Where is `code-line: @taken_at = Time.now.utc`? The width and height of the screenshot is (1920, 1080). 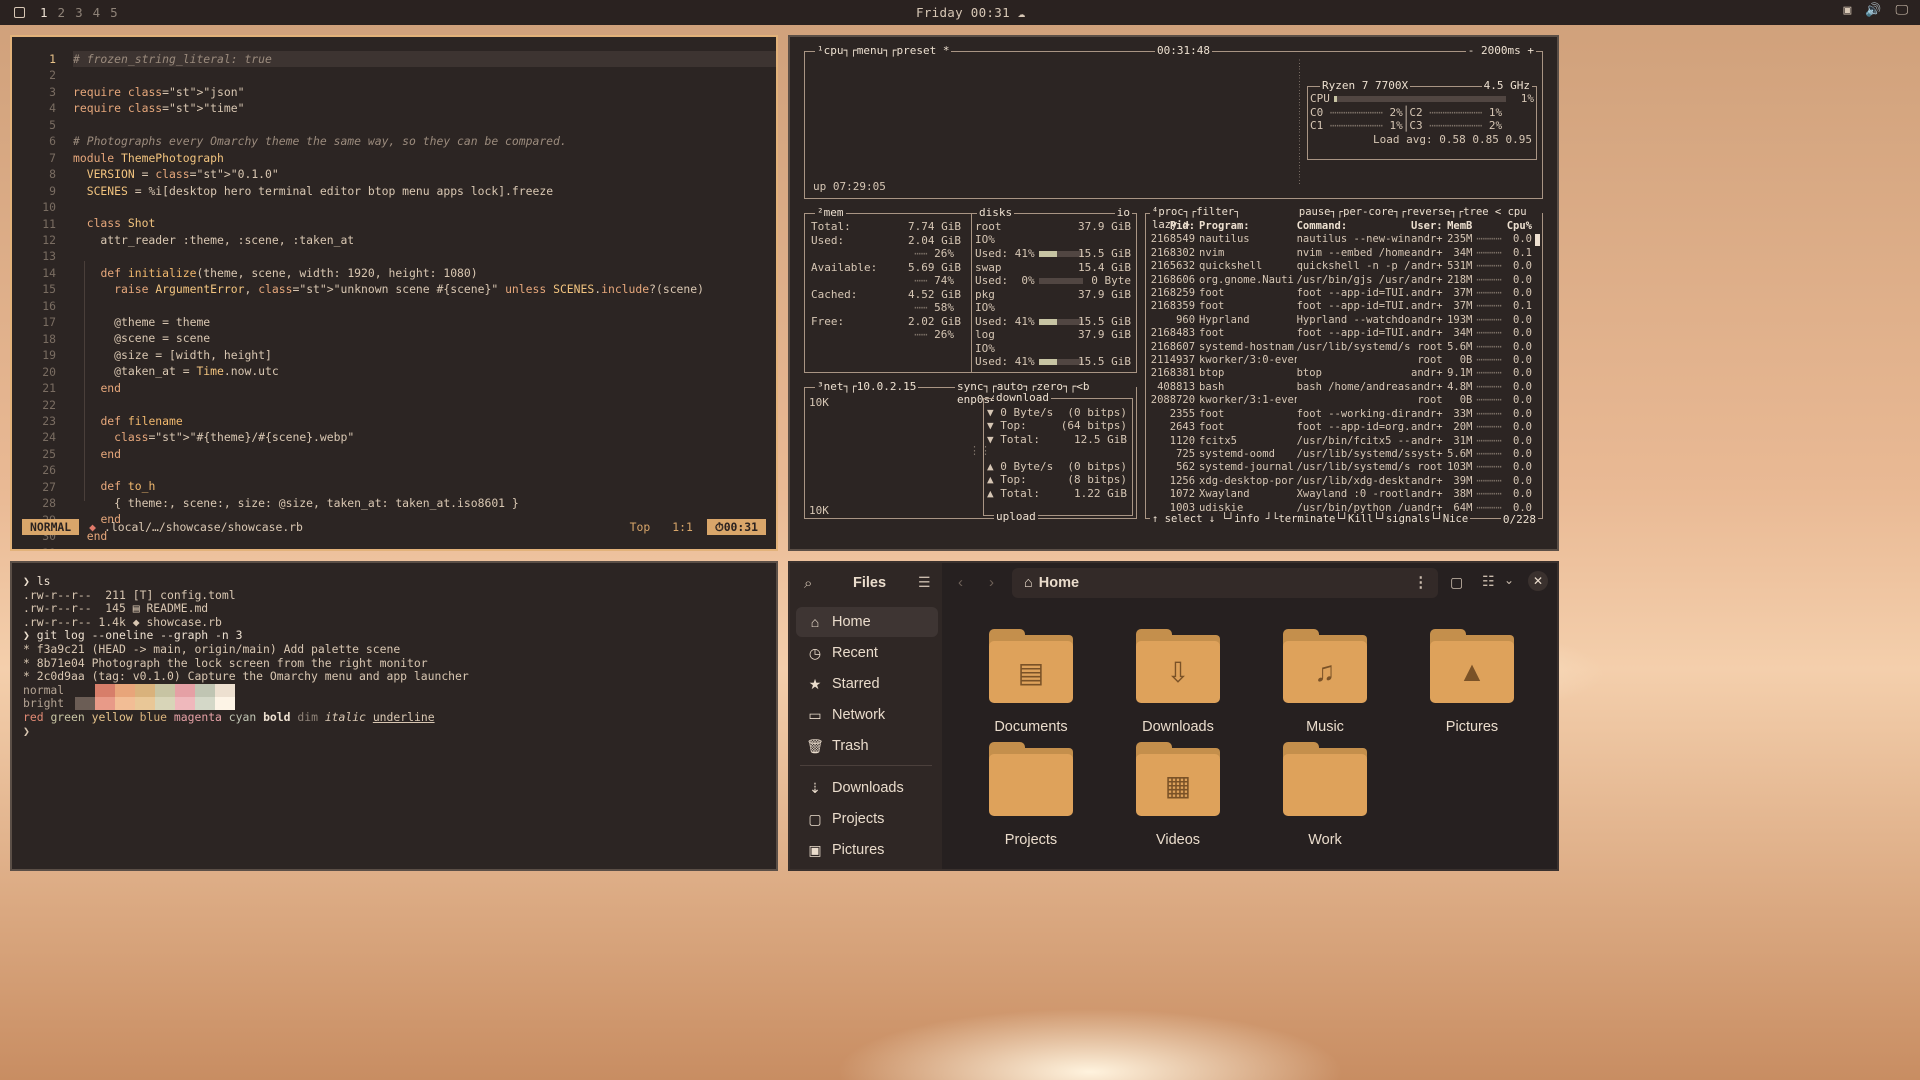 code-line: @taken_at = Time.now.utc is located at coordinates (424, 371).